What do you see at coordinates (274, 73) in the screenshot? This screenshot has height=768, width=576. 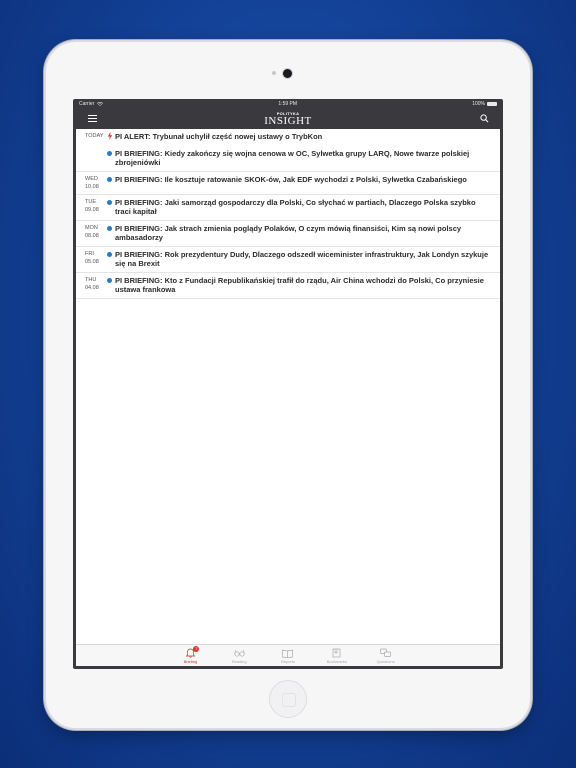 I see `proximity-sensor` at bounding box center [274, 73].